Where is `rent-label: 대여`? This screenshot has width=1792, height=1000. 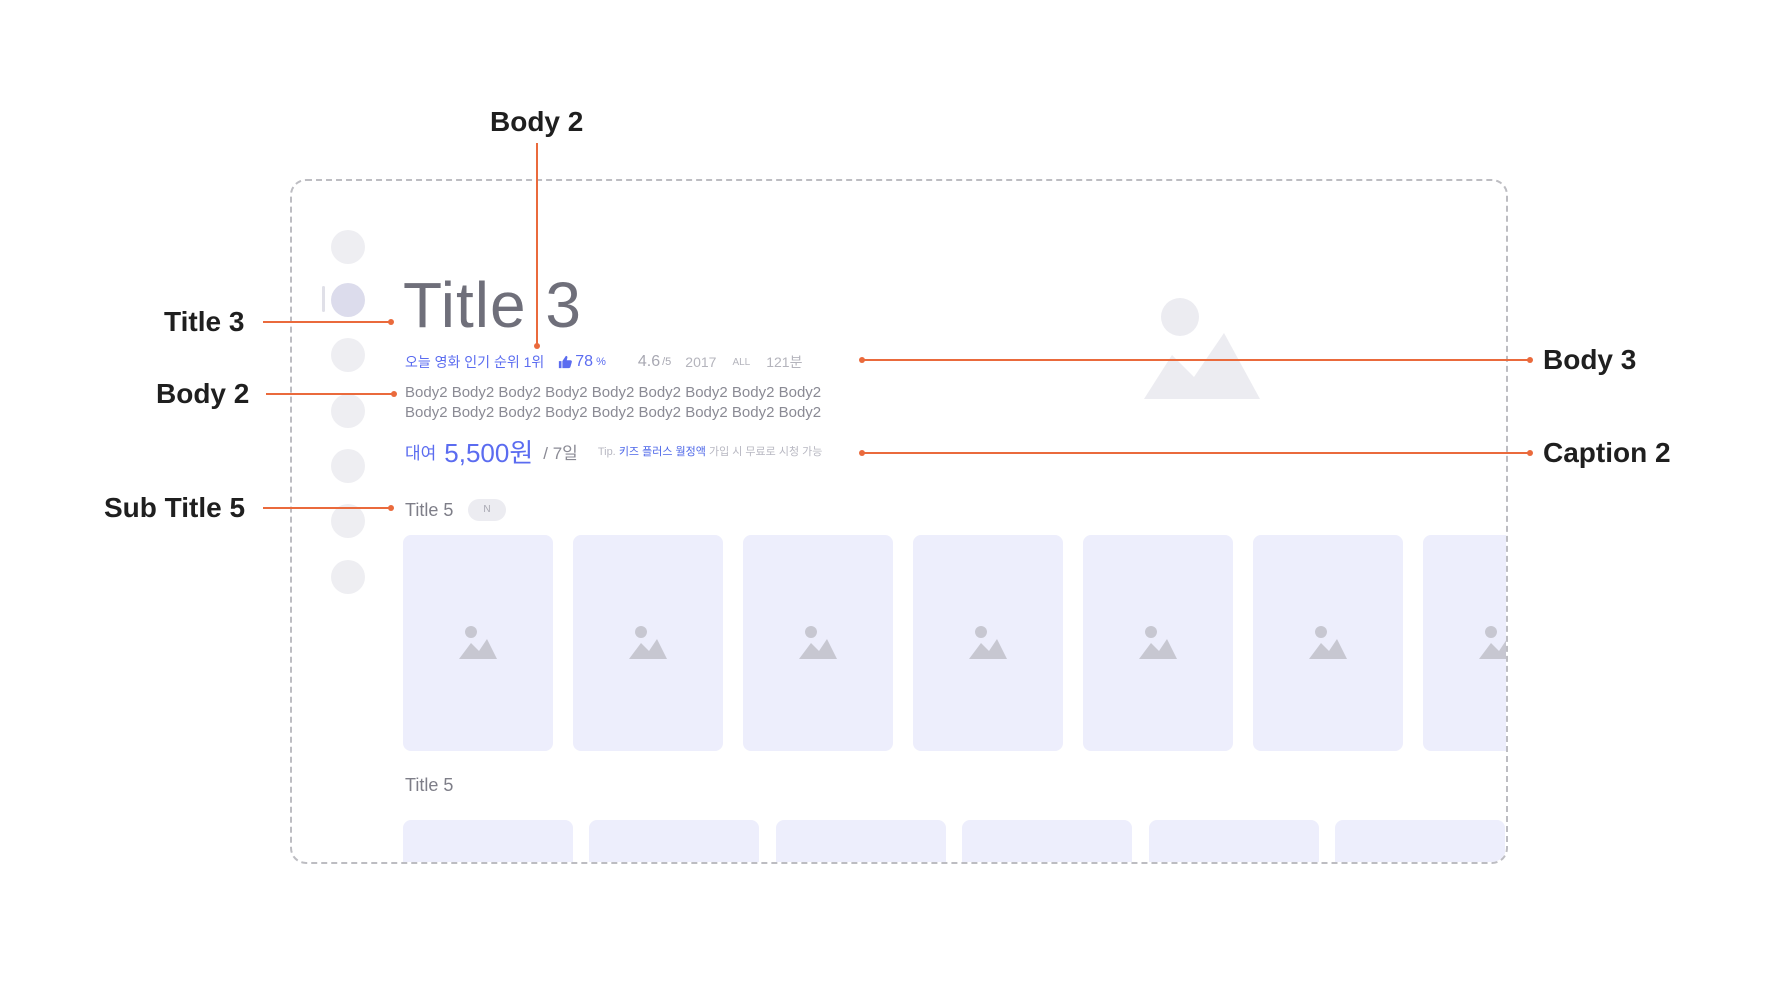 rent-label: 대여 is located at coordinates (421, 453).